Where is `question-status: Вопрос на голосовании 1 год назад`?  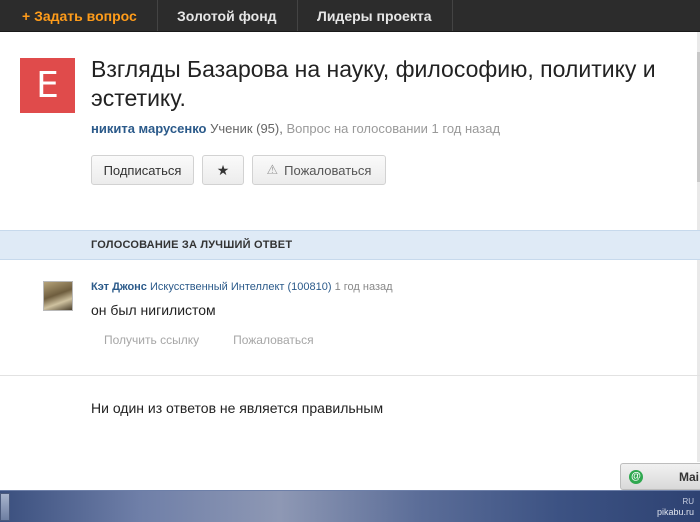
question-status: Вопрос на голосовании 1 год назад is located at coordinates (393, 128).